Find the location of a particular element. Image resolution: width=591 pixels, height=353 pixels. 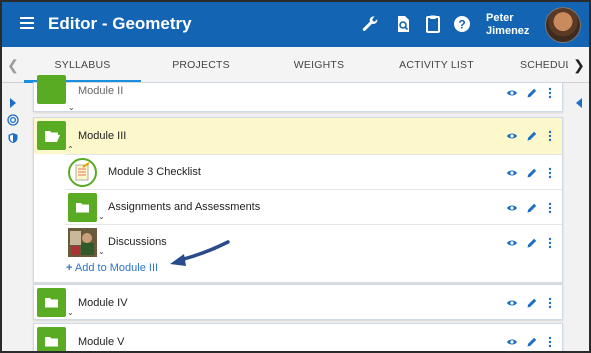

module-card: Module V is located at coordinates (298, 337).